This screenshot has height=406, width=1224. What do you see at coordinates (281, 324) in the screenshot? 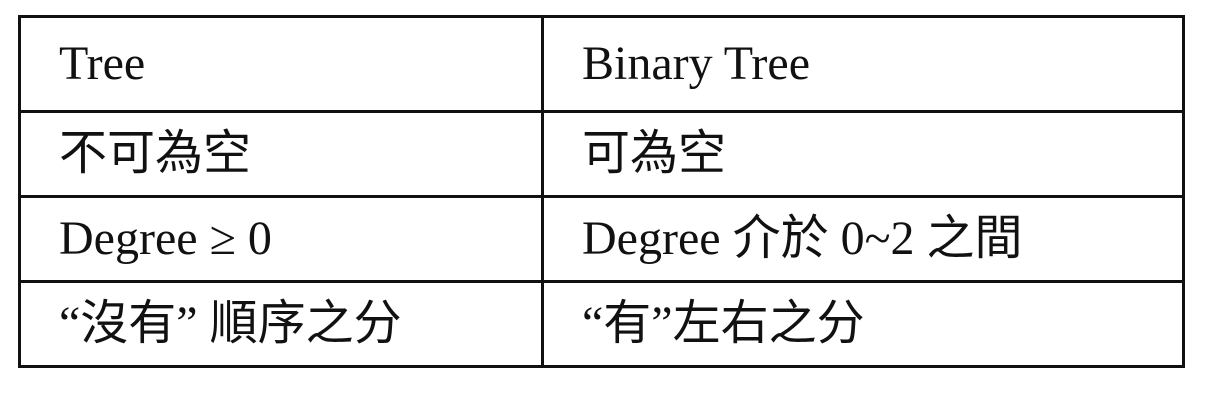
I see `table-cell: “沒有” 順序之分` at bounding box center [281, 324].